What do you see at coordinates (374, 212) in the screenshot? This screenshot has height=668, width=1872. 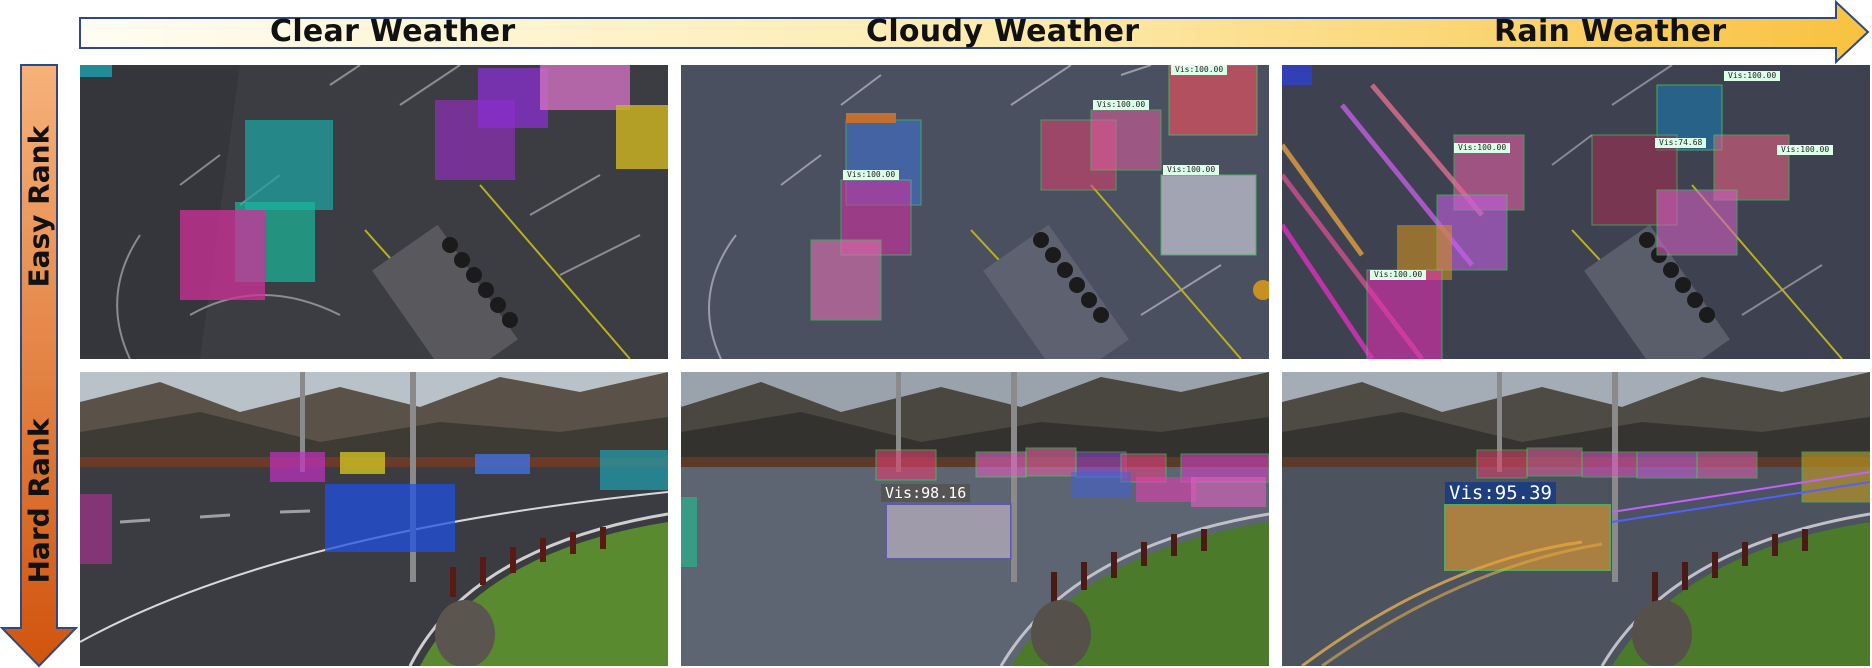 I see `panel-clear-easy` at bounding box center [374, 212].